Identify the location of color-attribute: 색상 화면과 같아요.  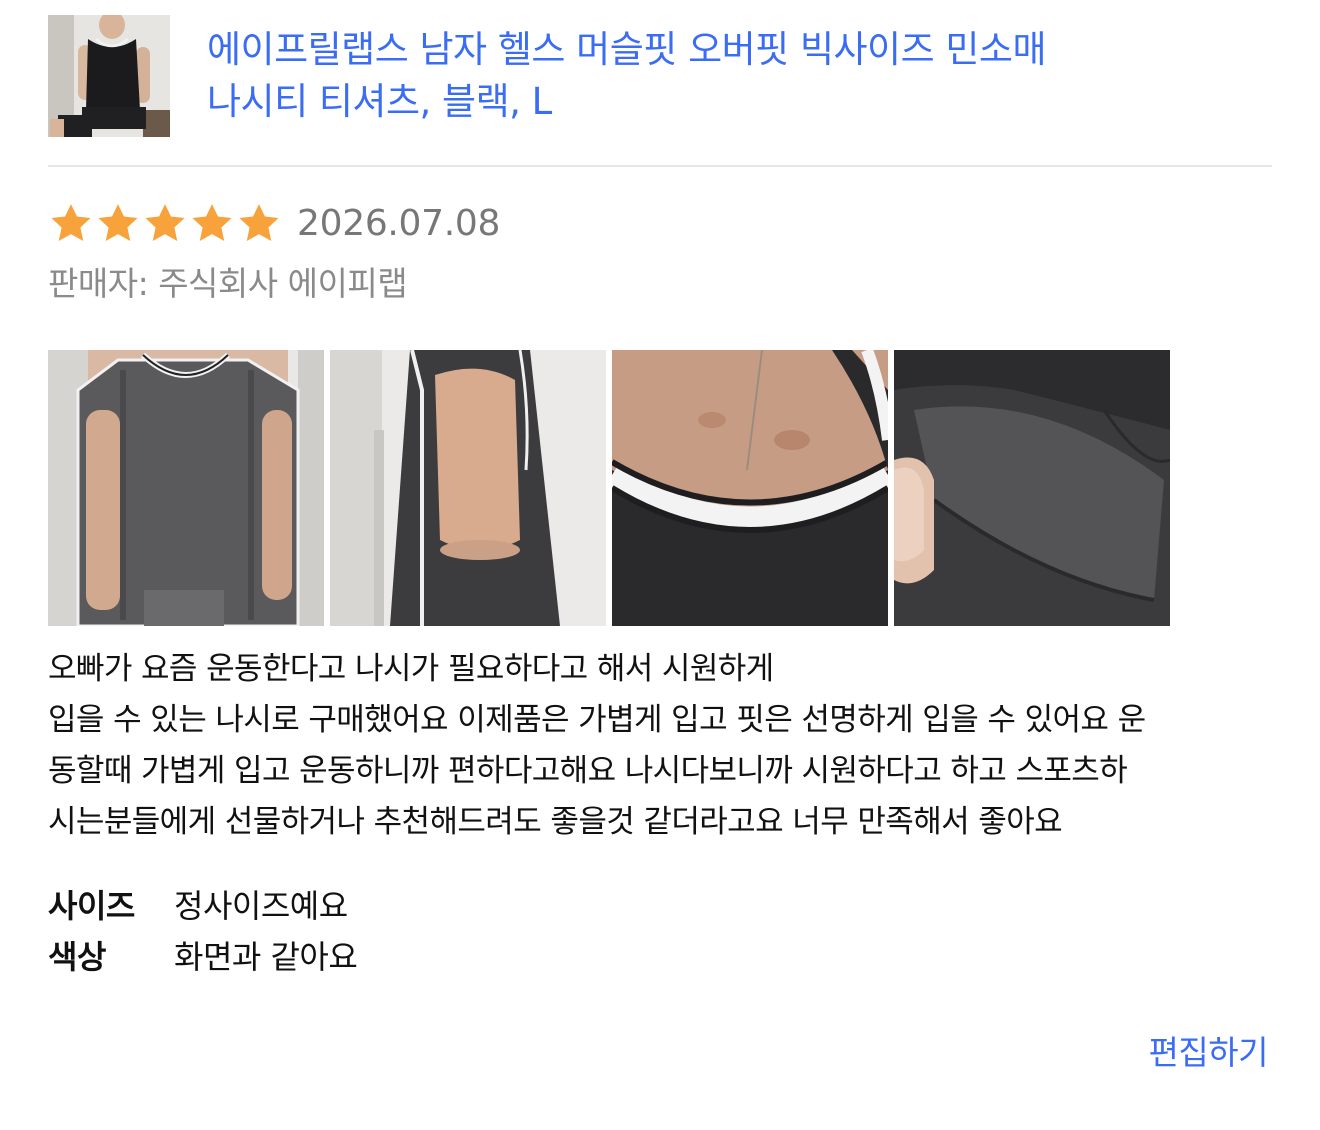
(203, 955).